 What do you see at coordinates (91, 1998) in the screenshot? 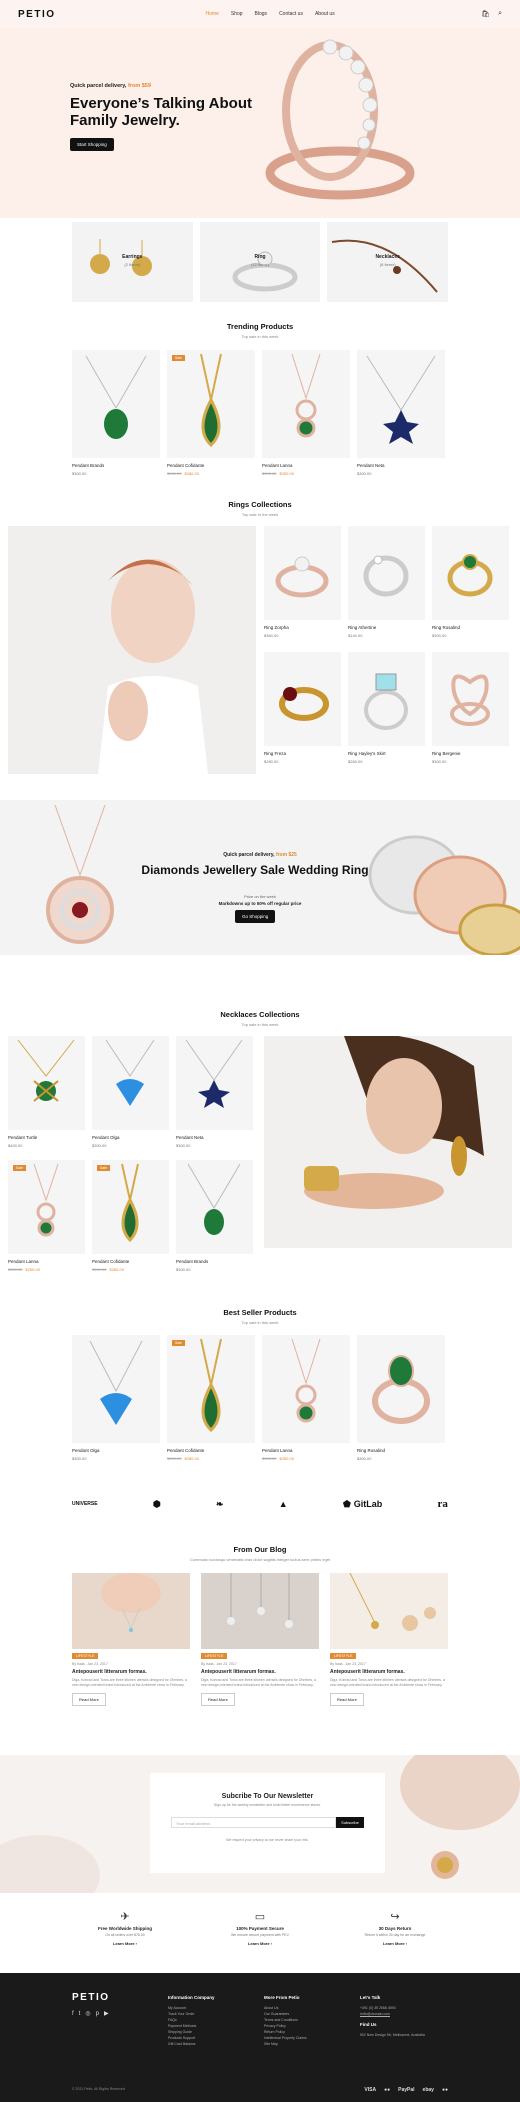
I see `footer-logo: PETIO` at bounding box center [91, 1998].